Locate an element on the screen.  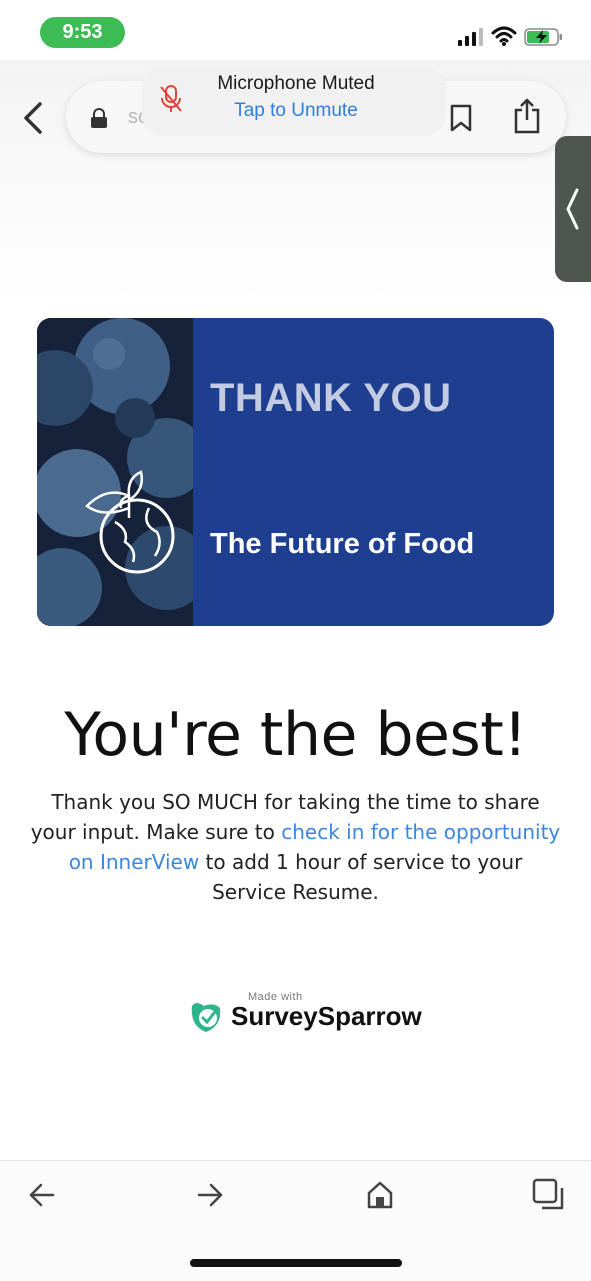
wifi-icon is located at coordinates (504, 36).